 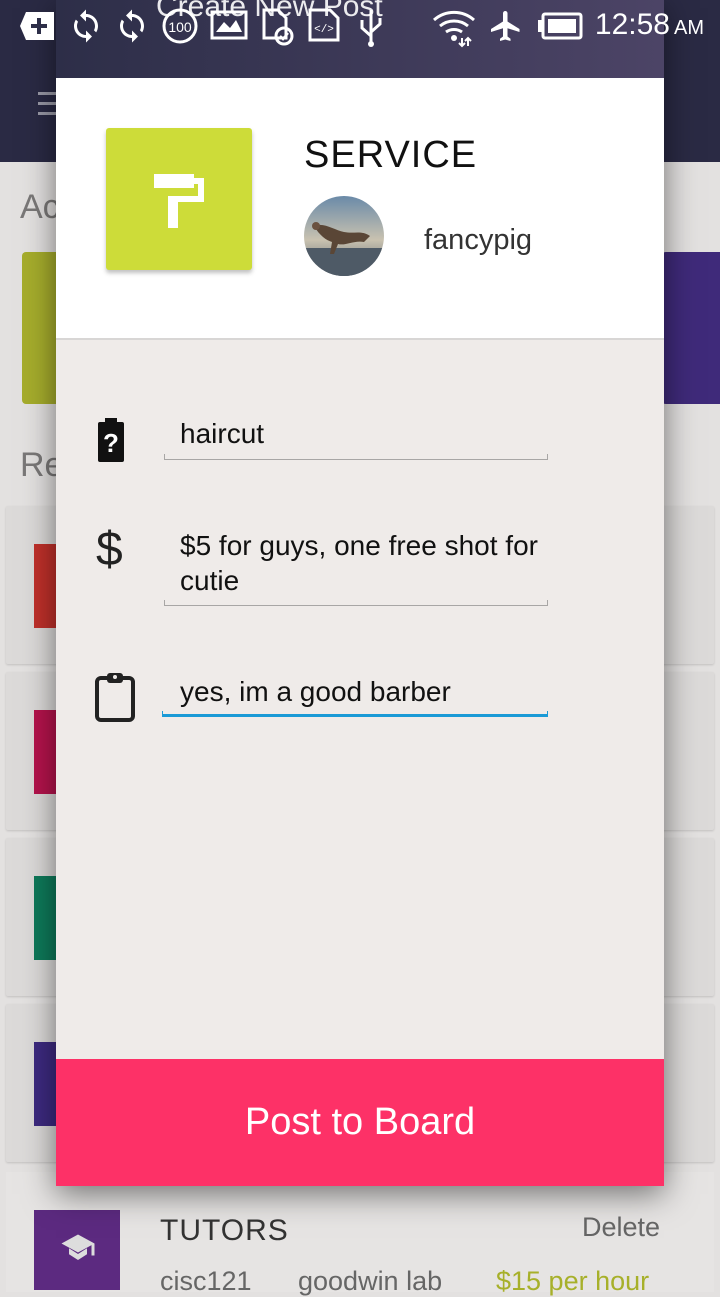 What do you see at coordinates (454, 29) in the screenshot?
I see `wifi-icon` at bounding box center [454, 29].